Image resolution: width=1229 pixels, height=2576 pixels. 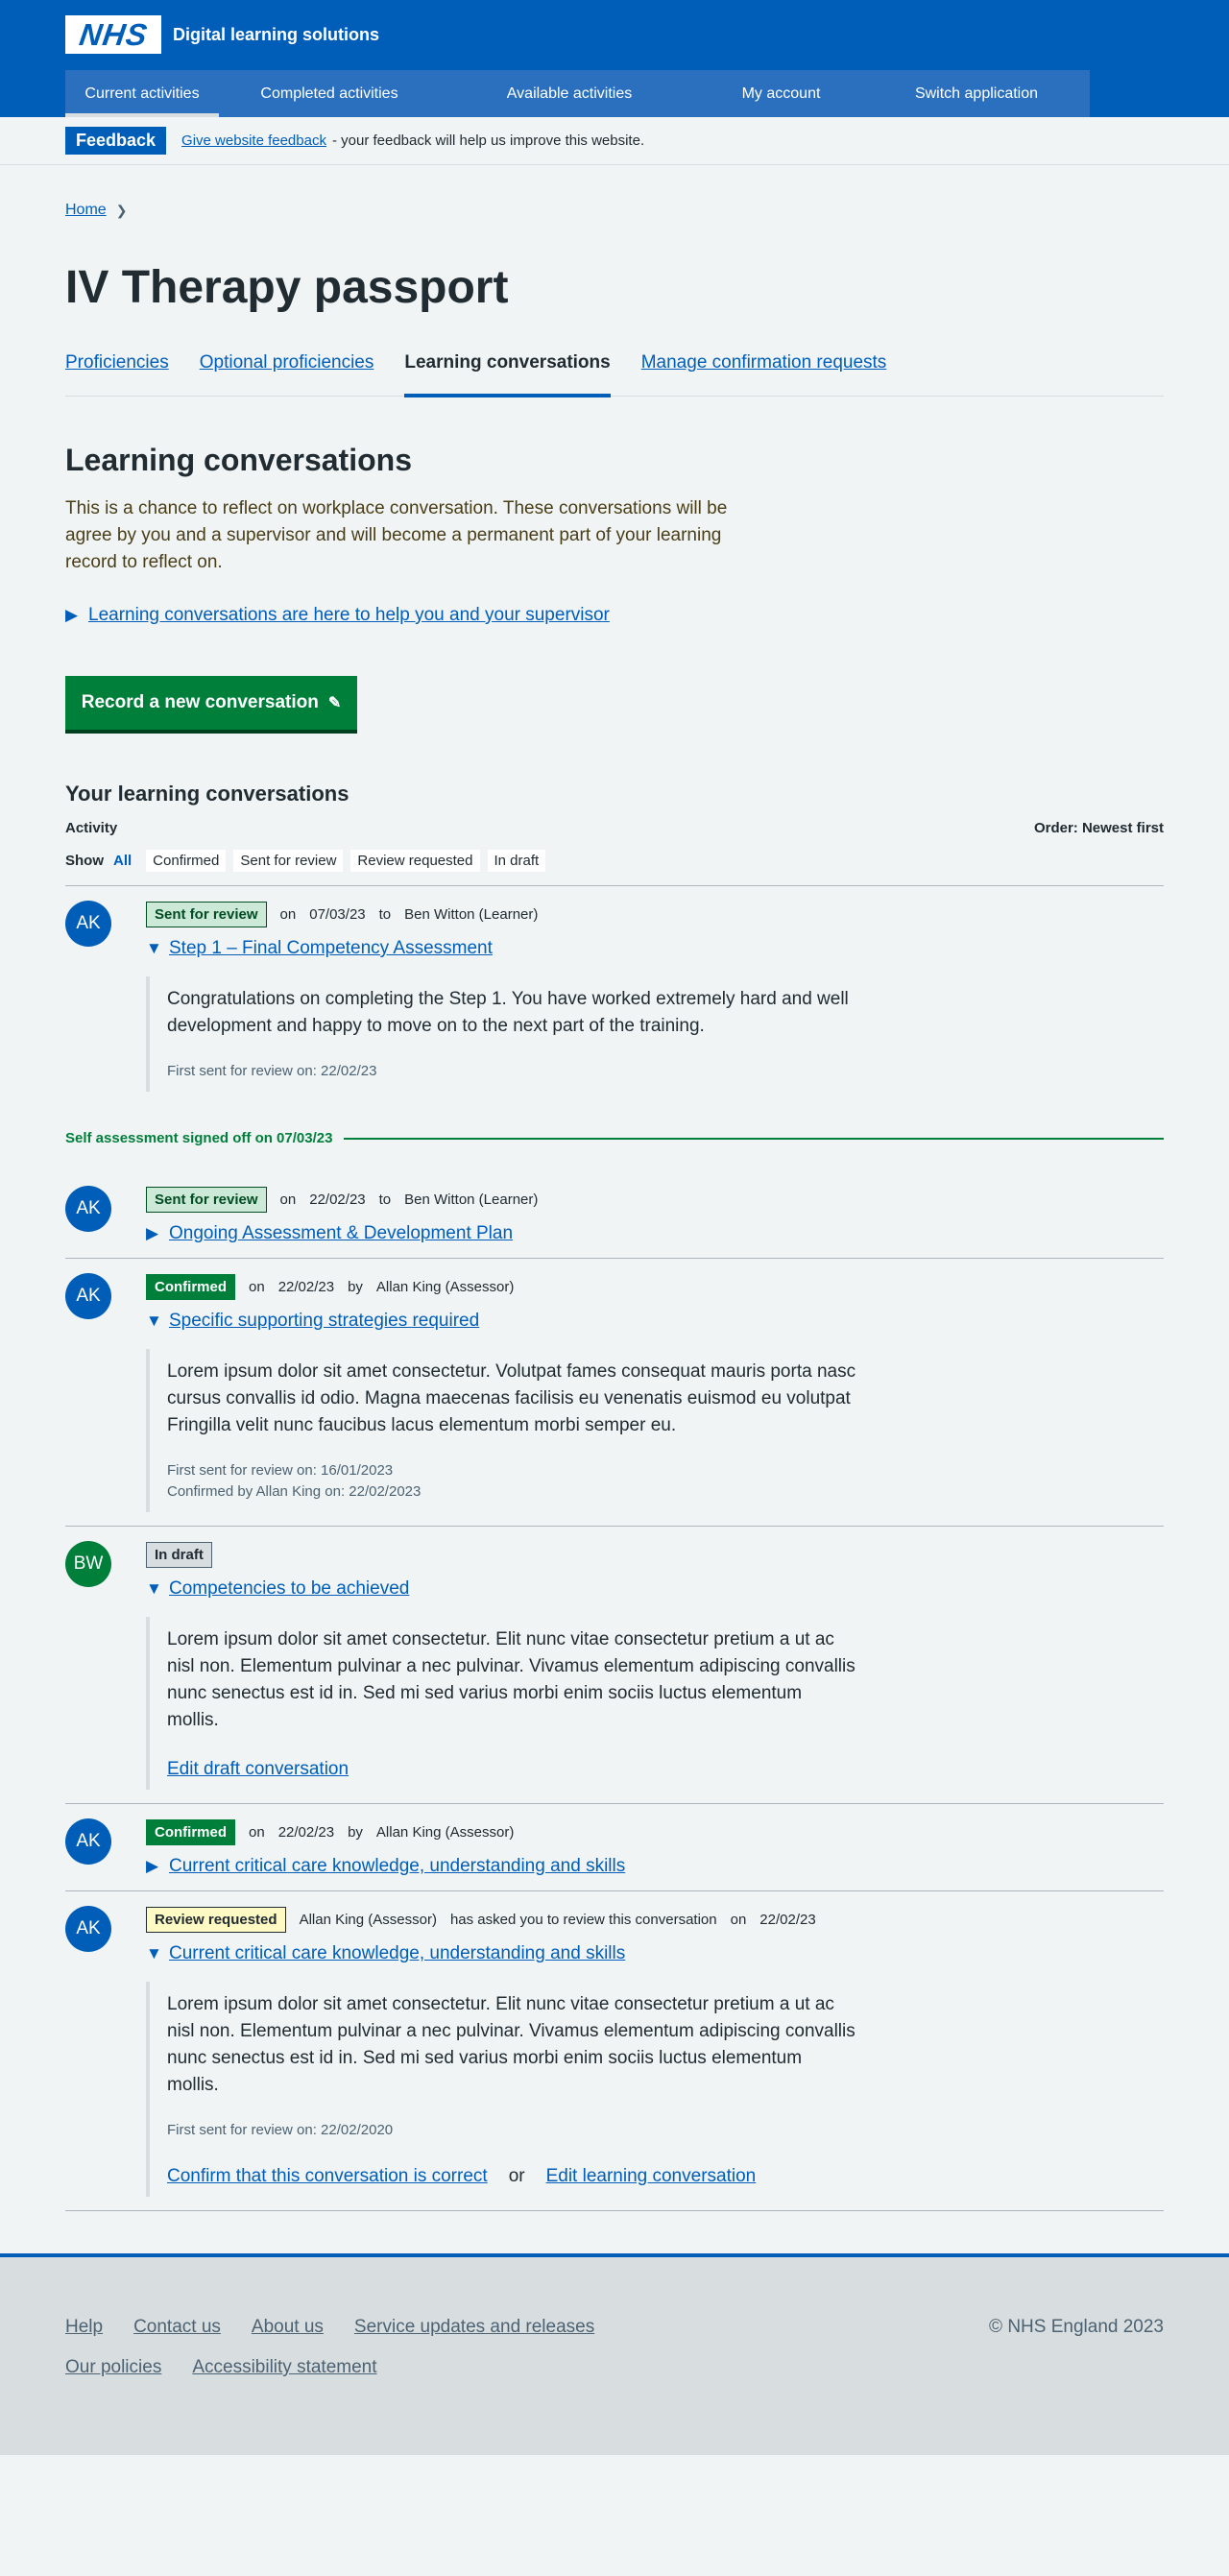 What do you see at coordinates (187, 861) in the screenshot?
I see `filter-confirmed: Confirmed` at bounding box center [187, 861].